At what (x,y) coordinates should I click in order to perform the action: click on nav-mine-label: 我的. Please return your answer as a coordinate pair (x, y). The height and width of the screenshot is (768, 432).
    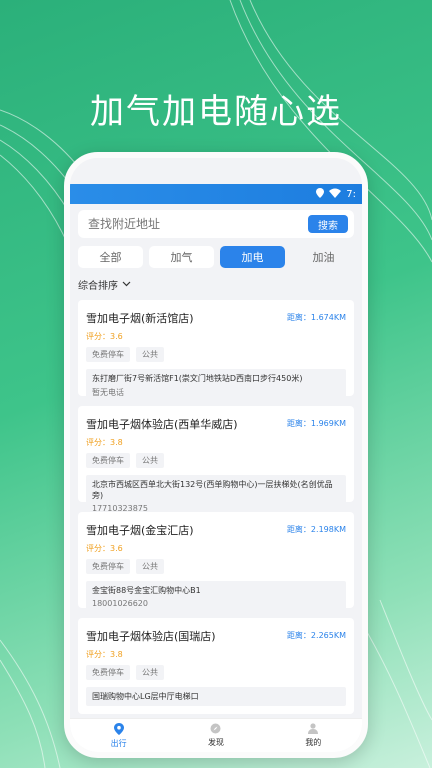
    Looking at the image, I should click on (313, 742).